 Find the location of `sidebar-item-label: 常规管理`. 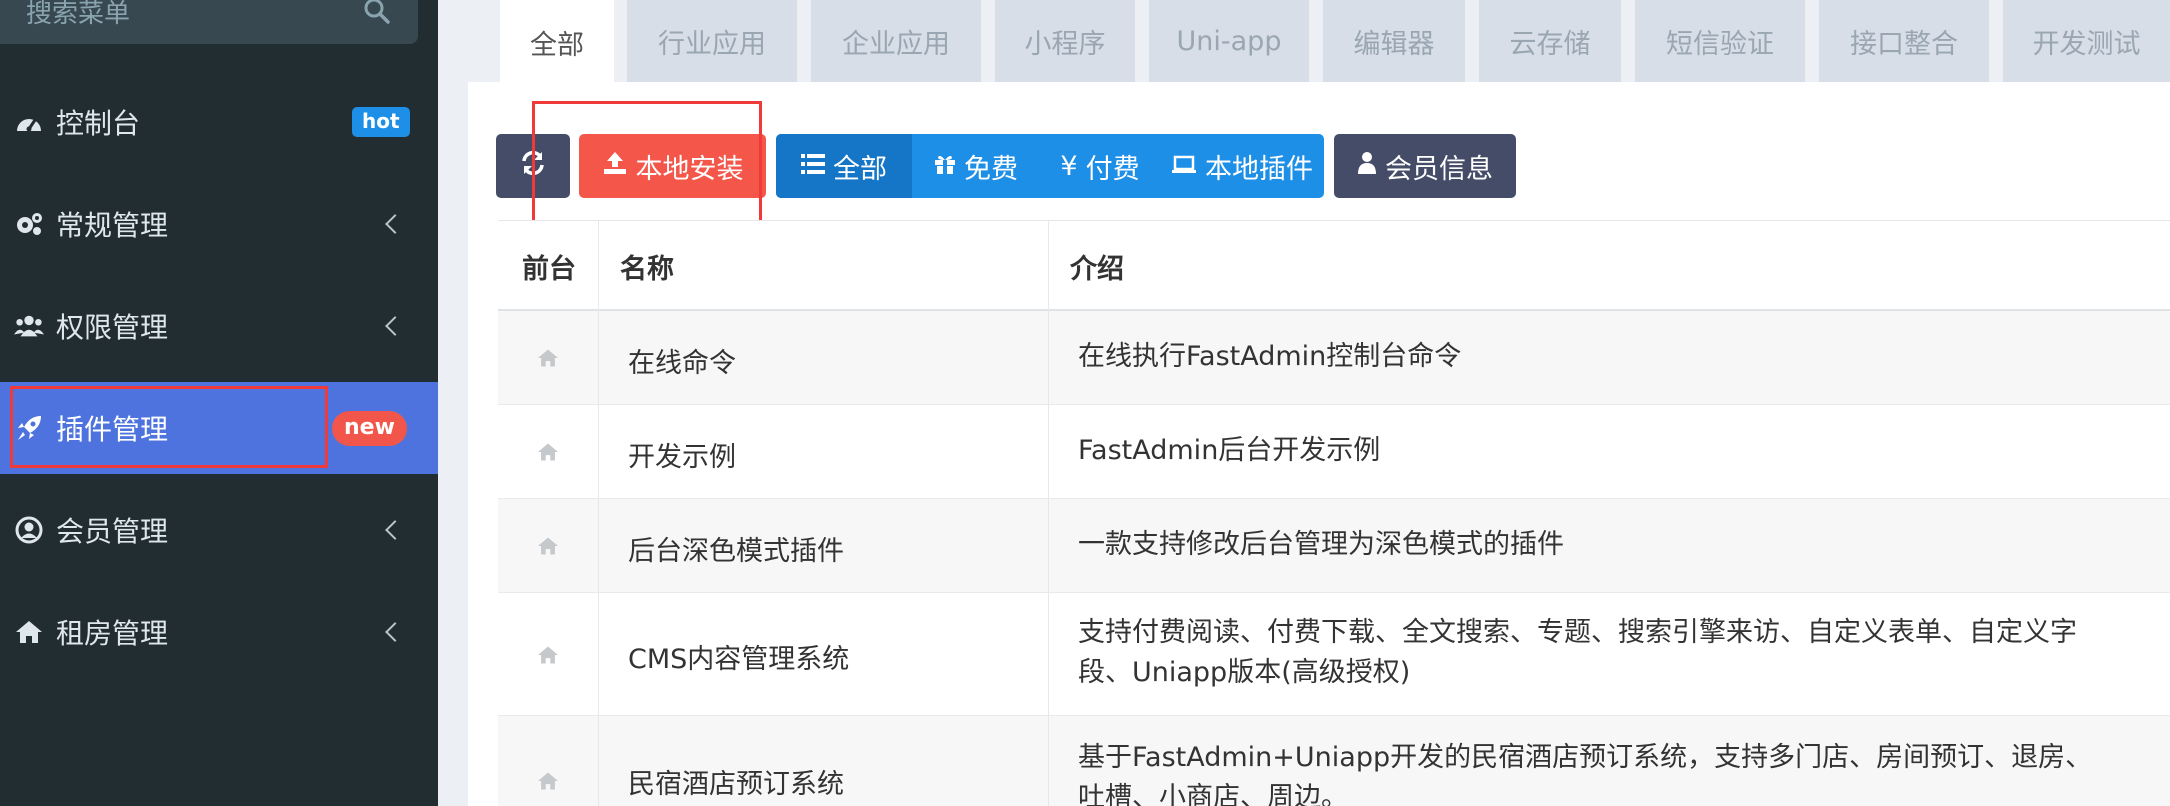

sidebar-item-label: 常规管理 is located at coordinates (112, 225).